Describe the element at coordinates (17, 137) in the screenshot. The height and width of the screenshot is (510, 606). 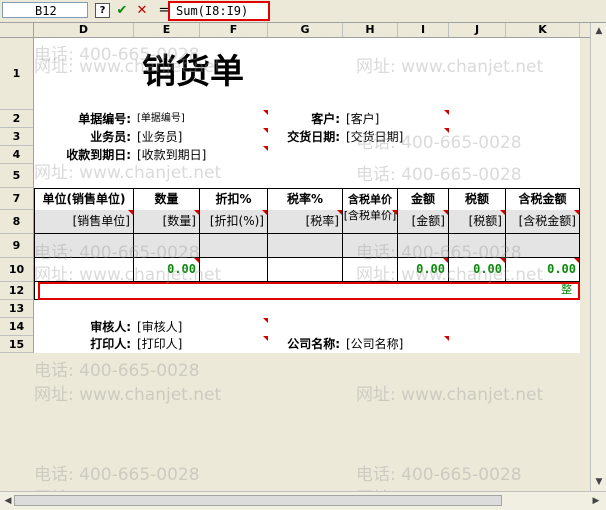
I see `row-header-3: 3` at that location.